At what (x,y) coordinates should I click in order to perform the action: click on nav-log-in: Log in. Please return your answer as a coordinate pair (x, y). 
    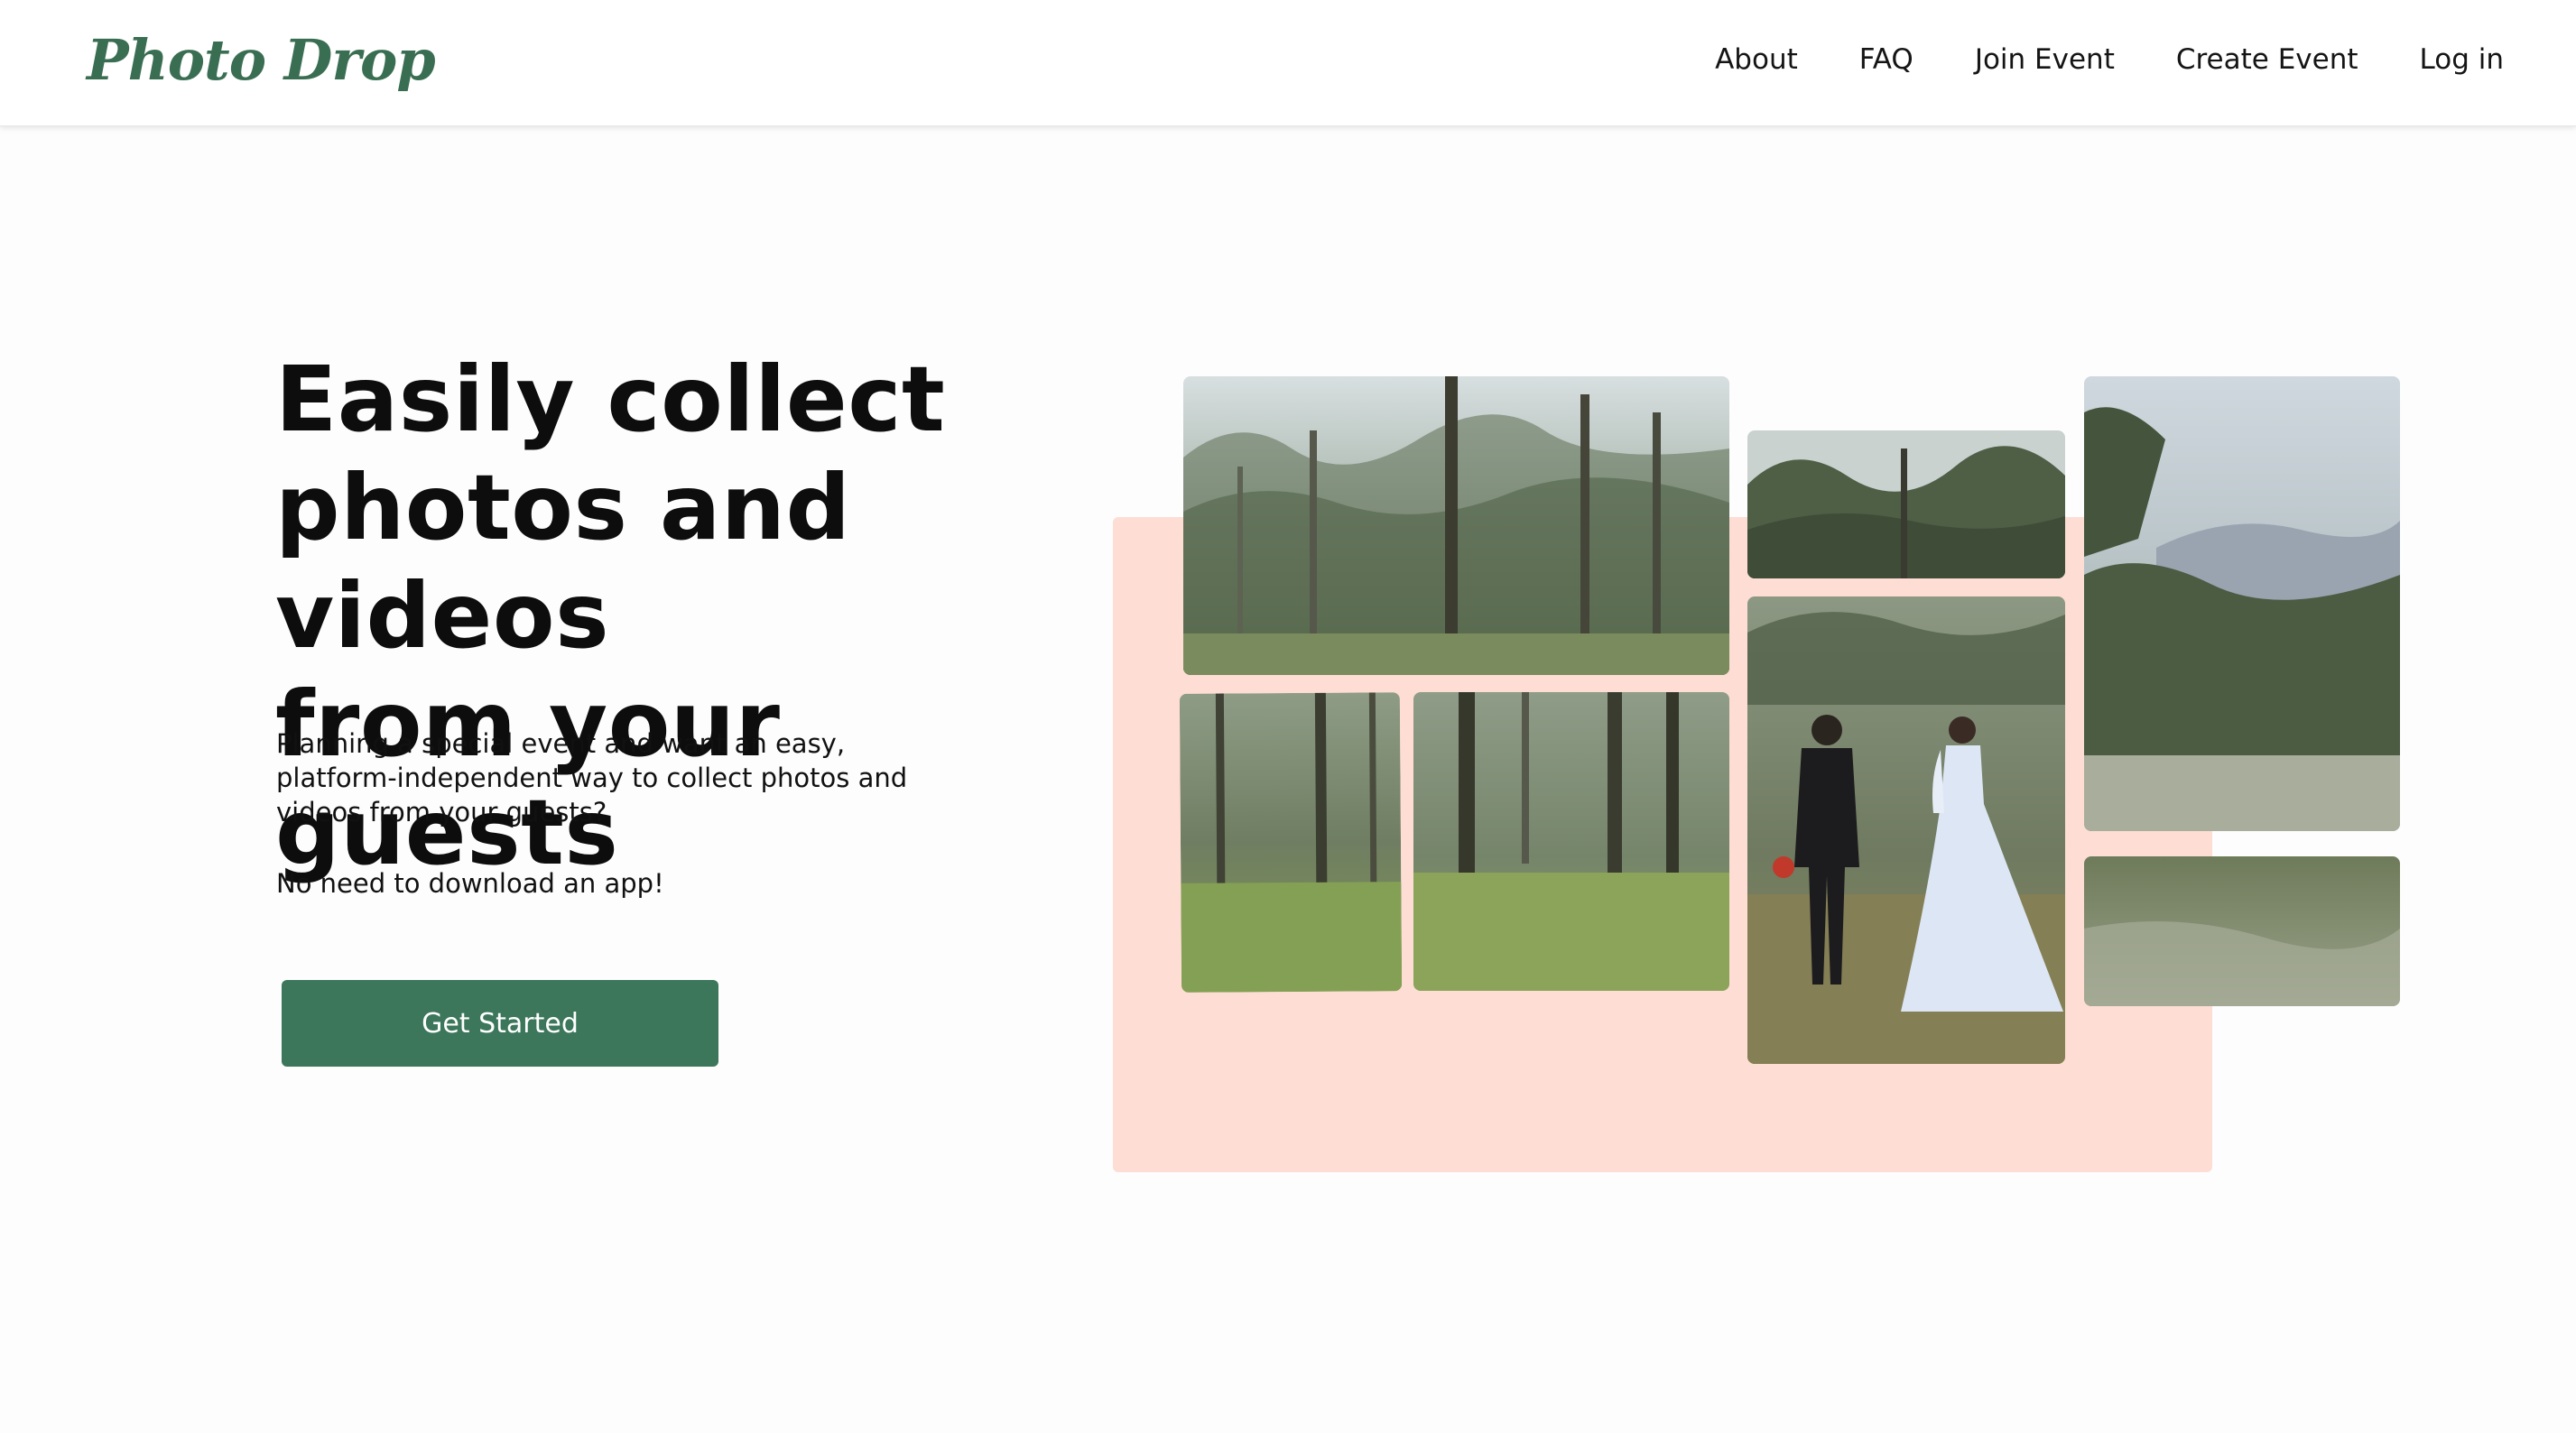
    Looking at the image, I should click on (2462, 59).